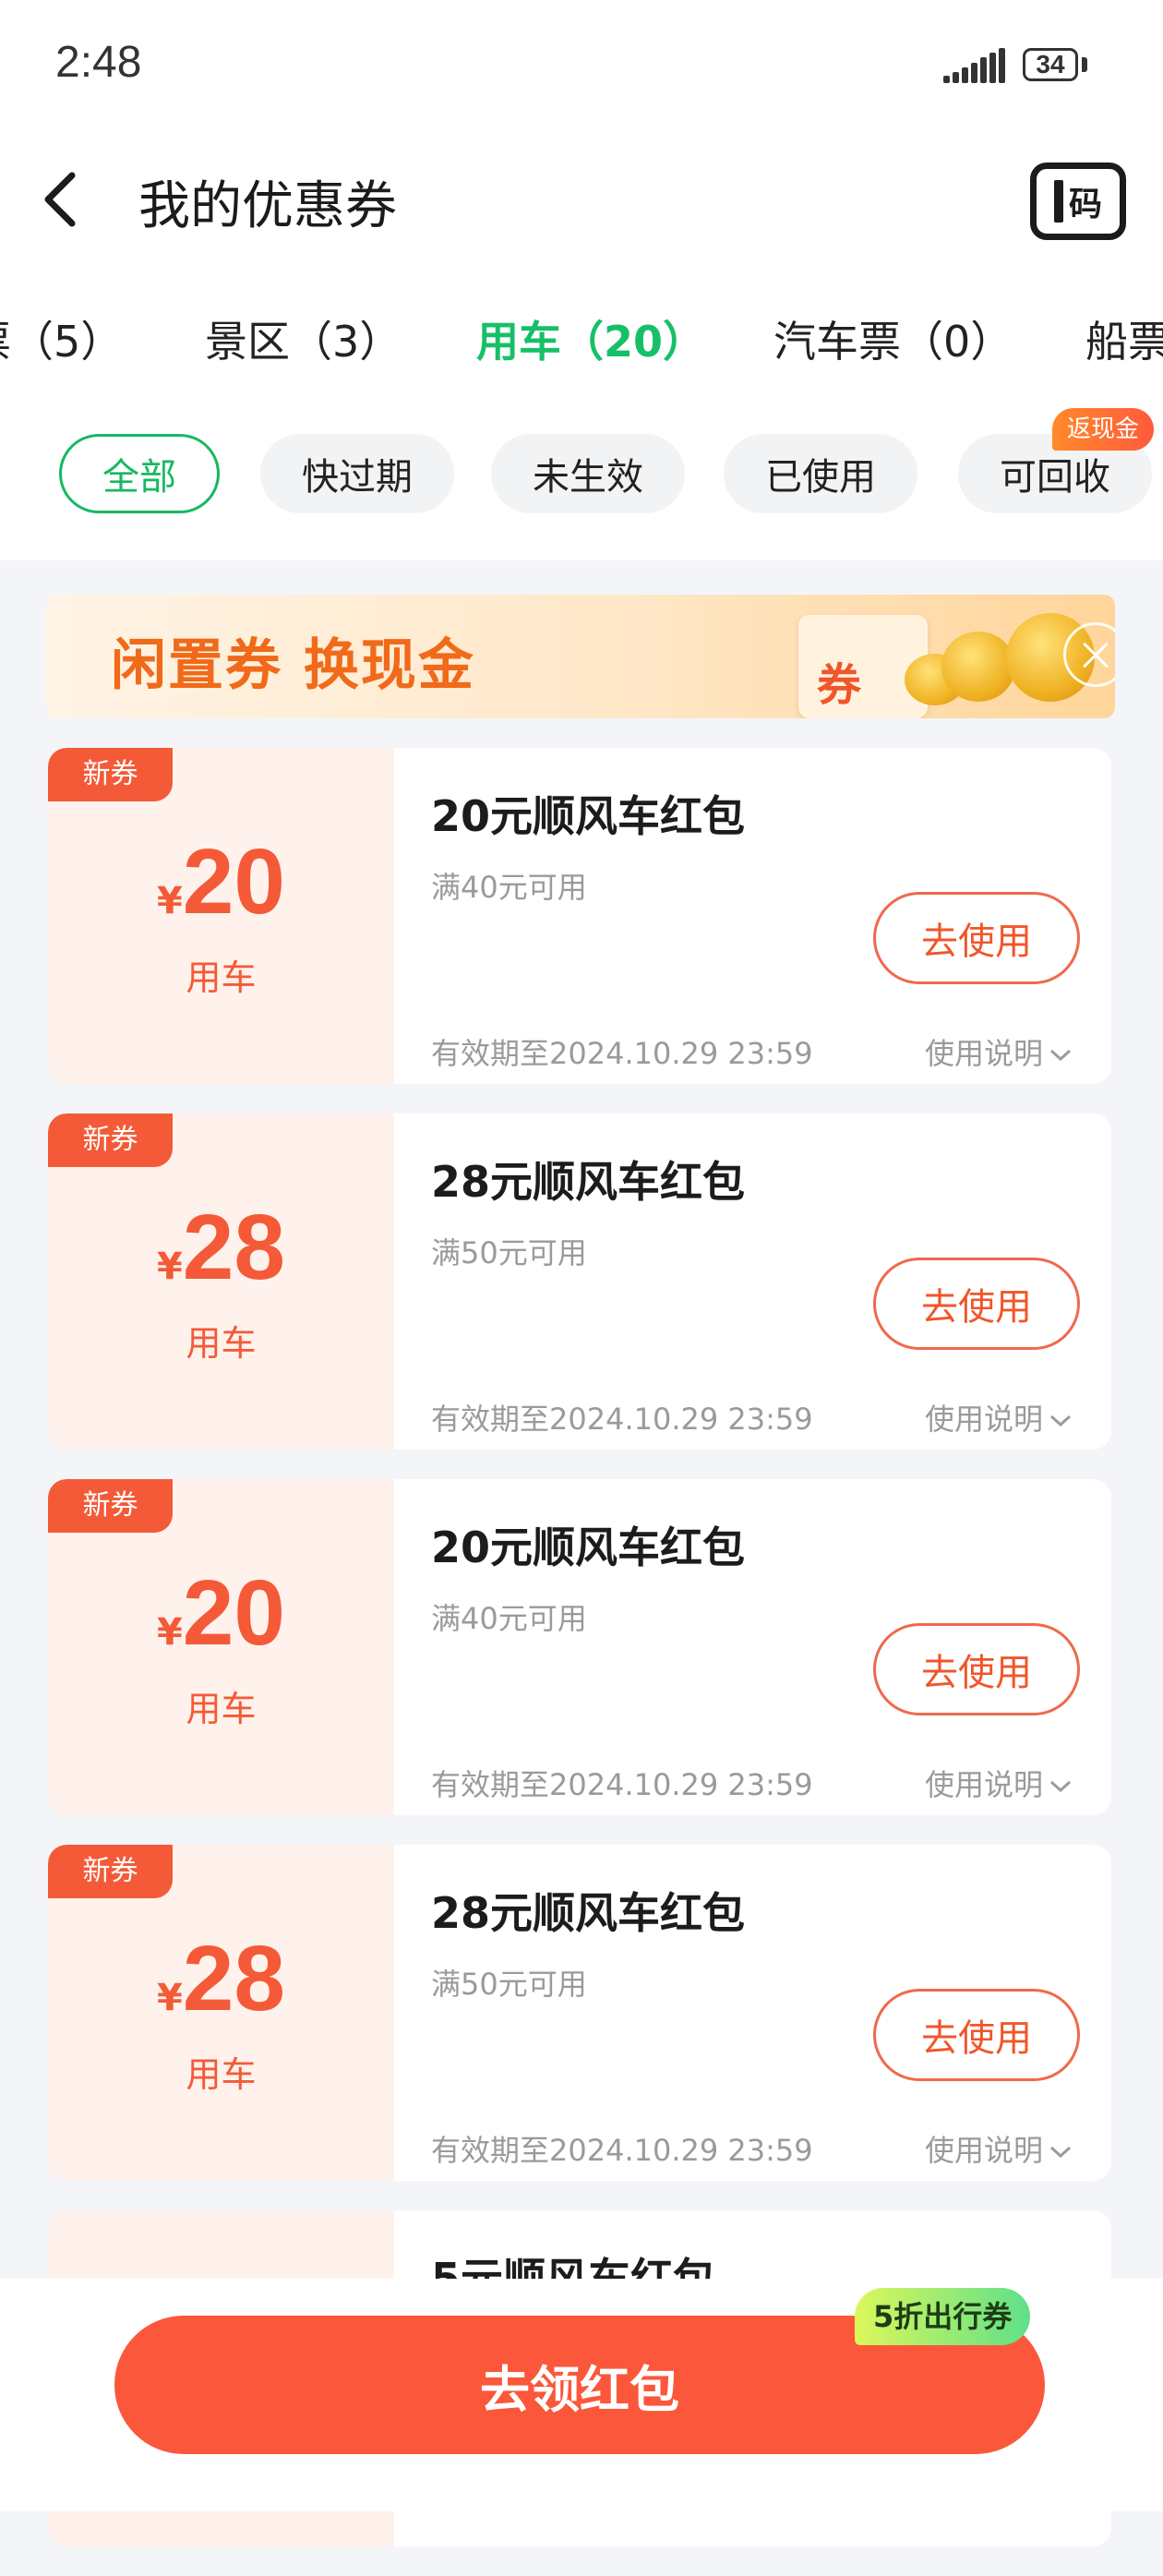 The image size is (1163, 2576). I want to click on filter-used: 已使用, so click(821, 473).